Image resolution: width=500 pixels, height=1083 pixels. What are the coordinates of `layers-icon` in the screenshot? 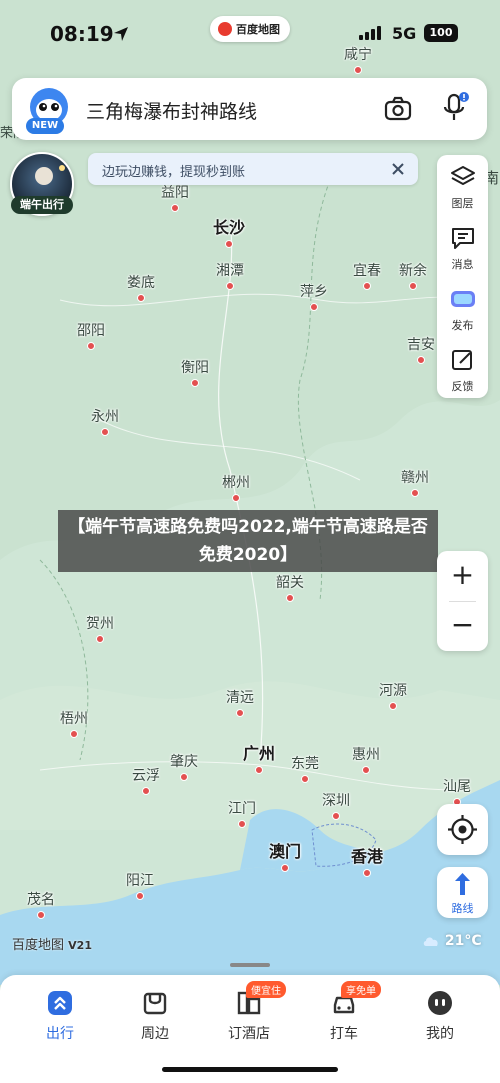 It's located at (462, 175).